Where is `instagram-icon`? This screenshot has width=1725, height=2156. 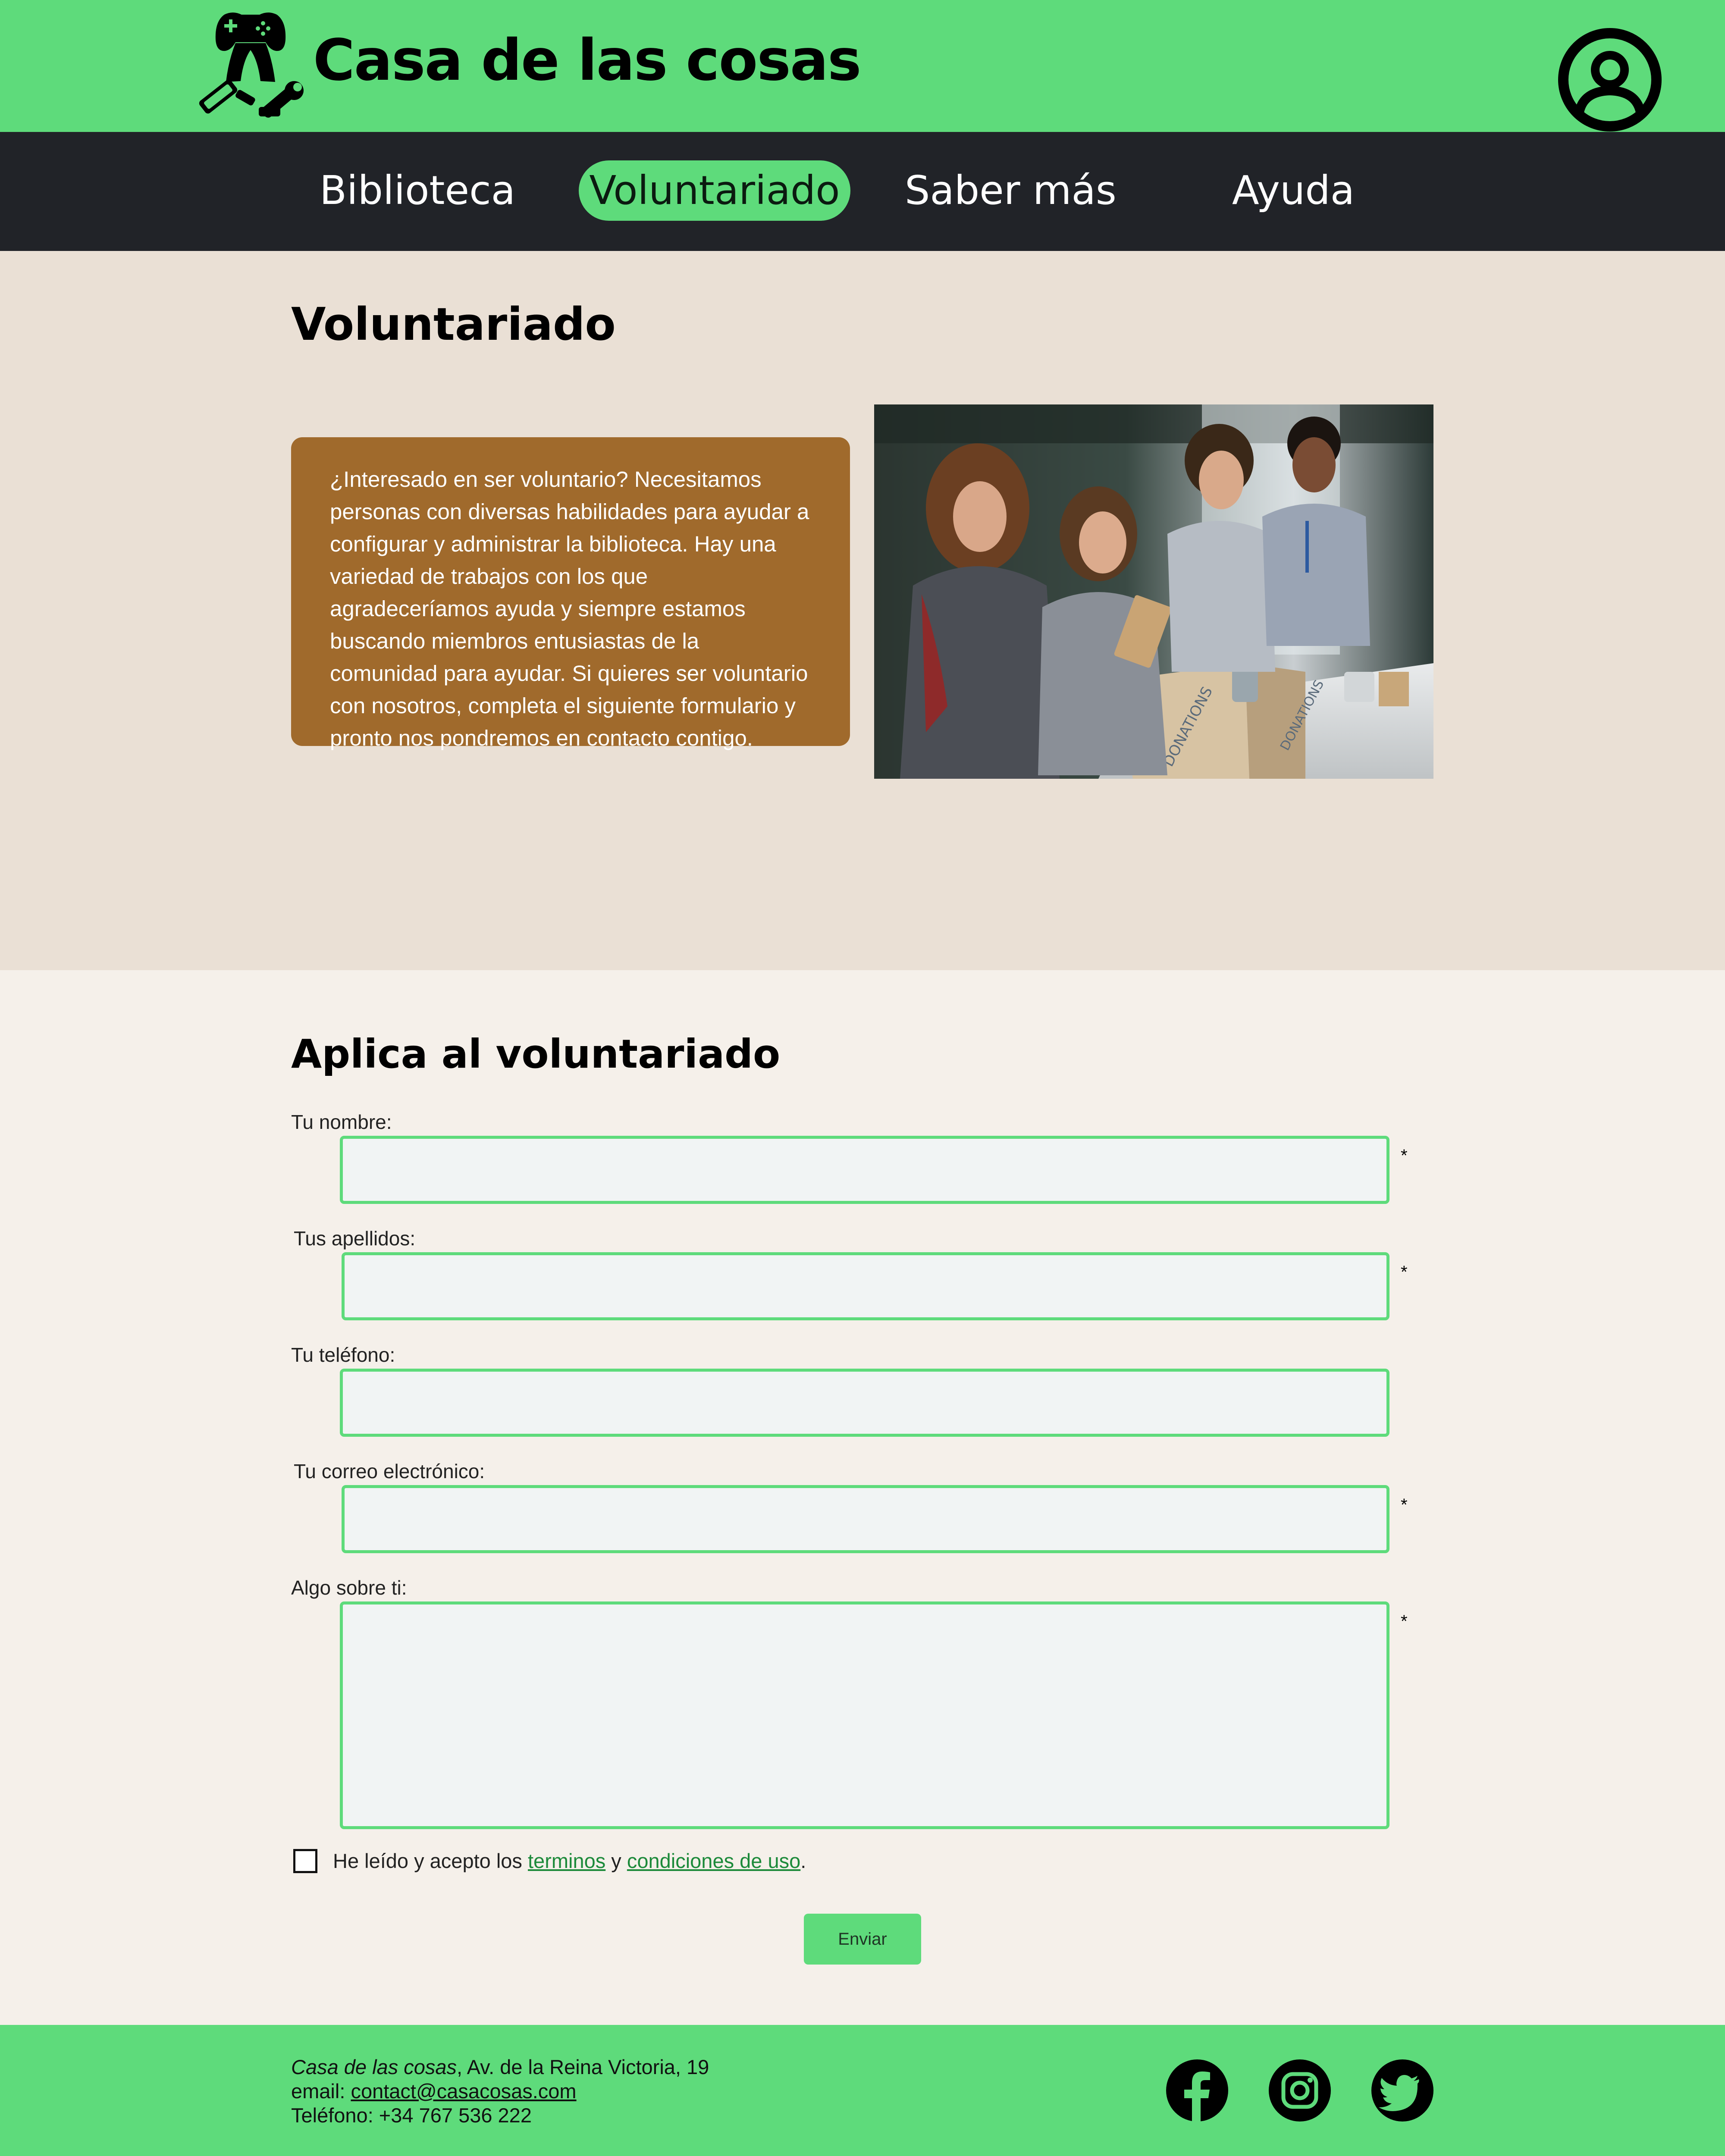
instagram-icon is located at coordinates (1300, 2090).